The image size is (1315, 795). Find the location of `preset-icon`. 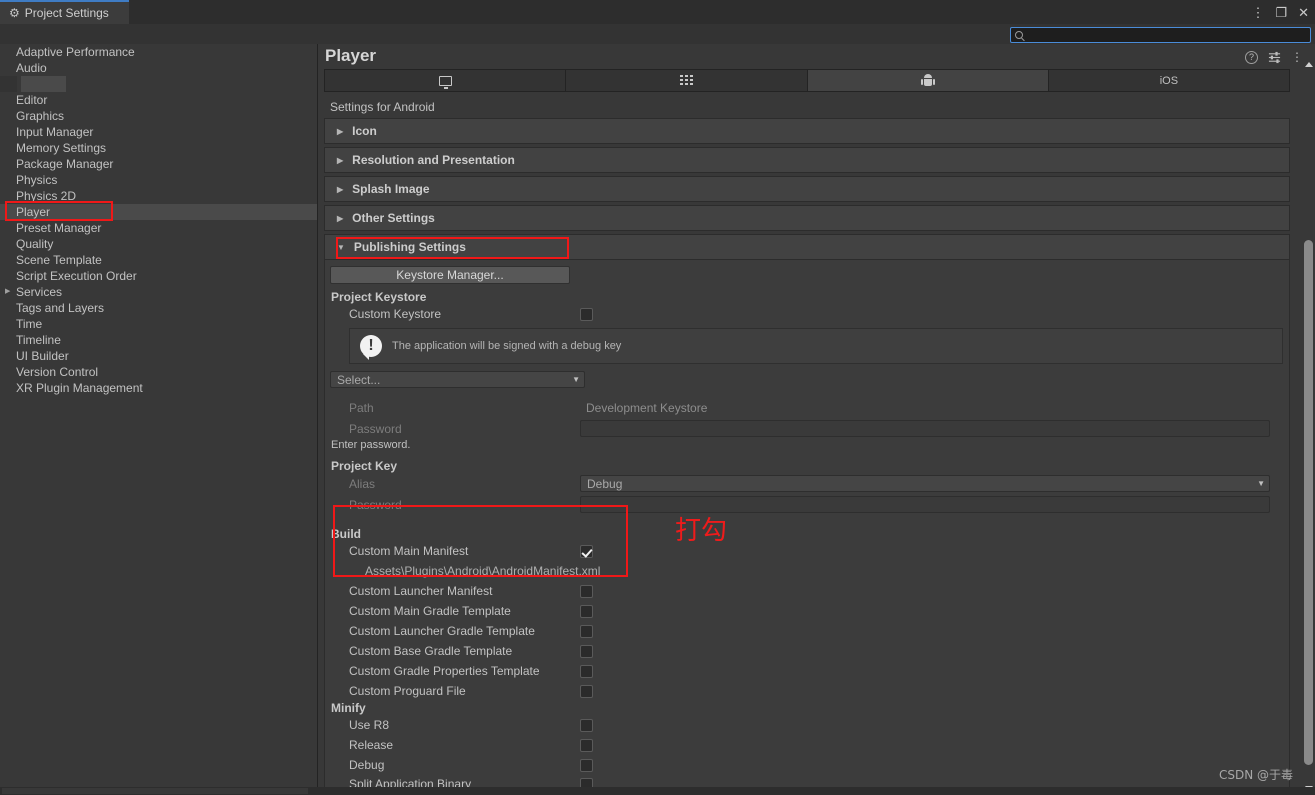

preset-icon is located at coordinates (1274, 57).